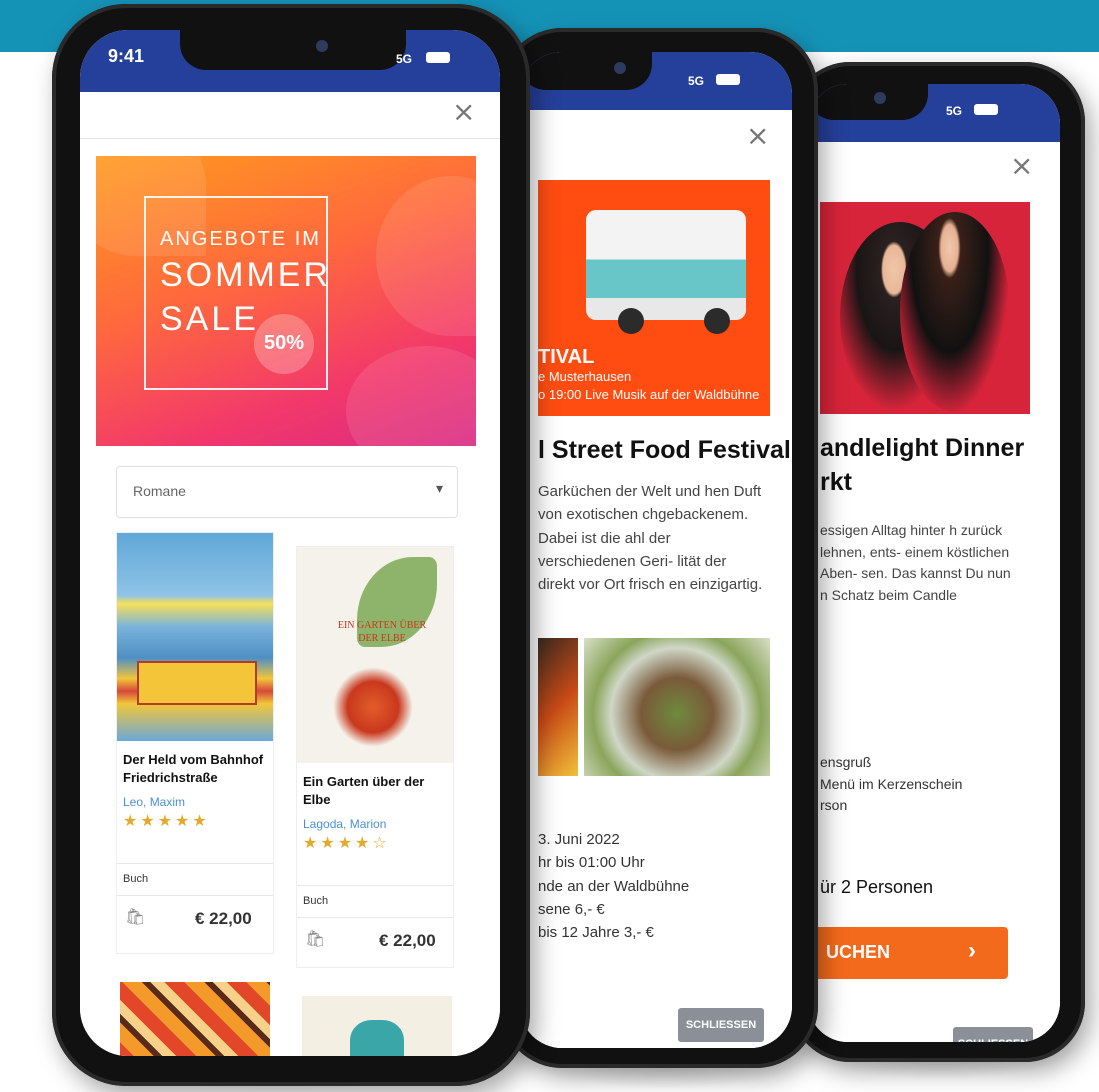 Image resolution: width=1099 pixels, height=1092 pixels. Describe the element at coordinates (614, 886) in the screenshot. I see `detail-location: nde an der Waldbühne` at that location.